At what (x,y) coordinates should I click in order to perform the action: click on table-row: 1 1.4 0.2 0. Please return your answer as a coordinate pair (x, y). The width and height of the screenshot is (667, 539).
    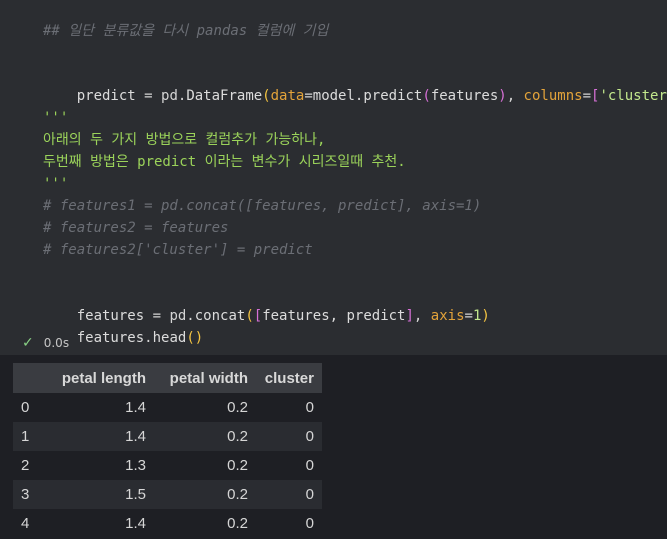
    Looking at the image, I should click on (167, 436).